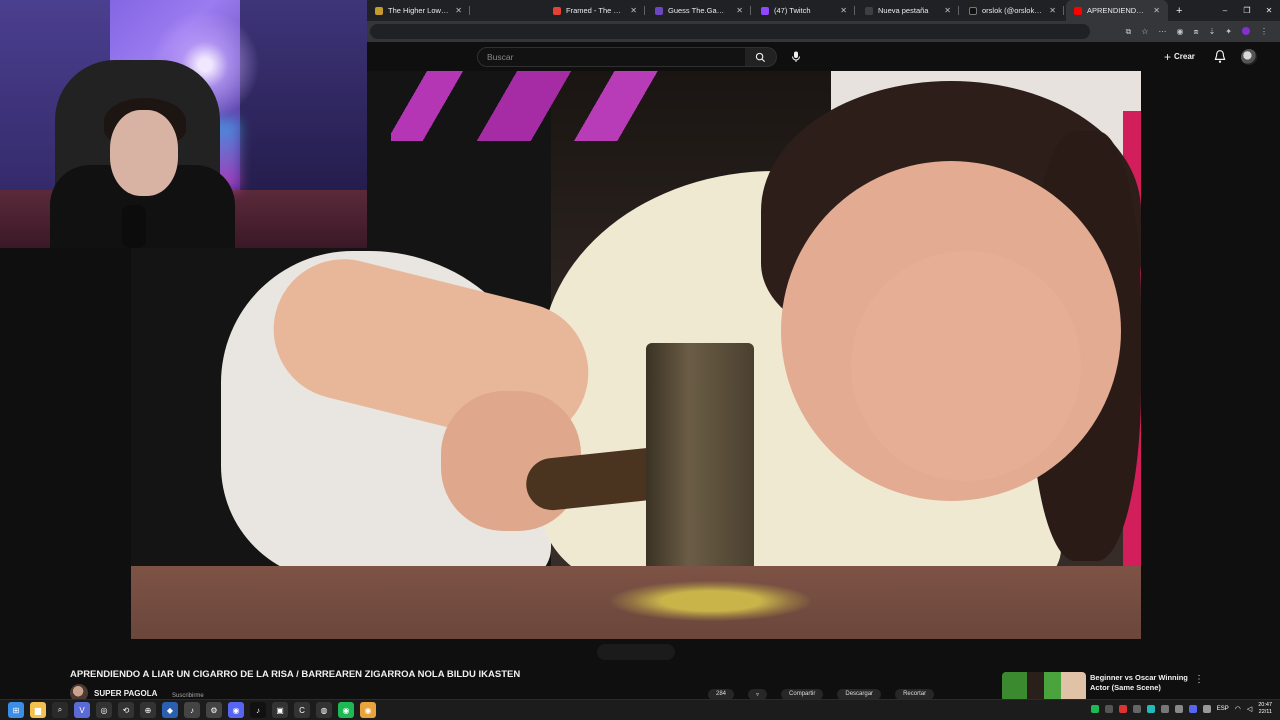 Image resolution: width=1280 pixels, height=720 pixels. Describe the element at coordinates (973, 10) in the screenshot. I see `tiktok-icon` at that location.